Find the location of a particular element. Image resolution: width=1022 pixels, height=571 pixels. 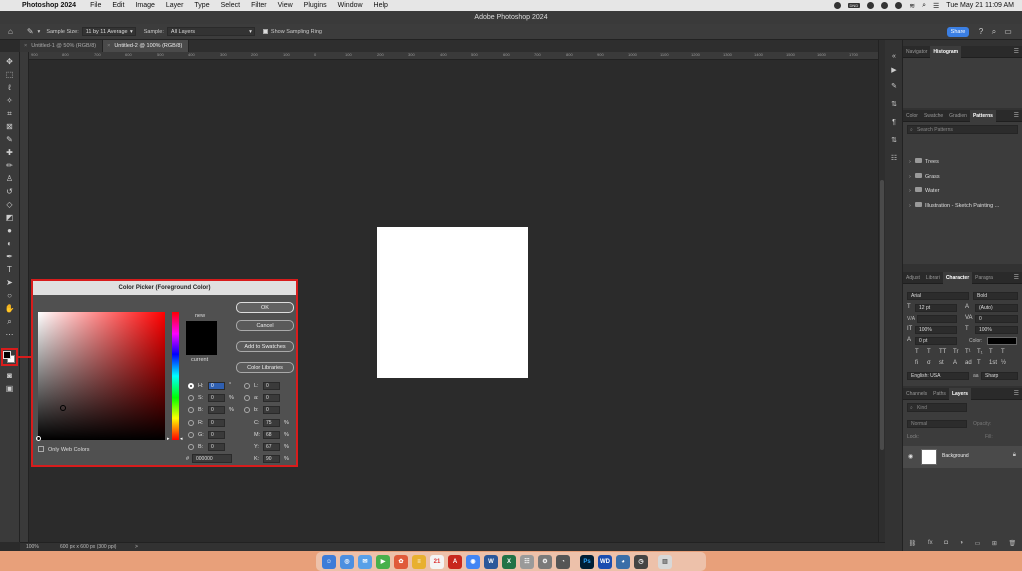

field-r: 0 is located at coordinates (216, 423).